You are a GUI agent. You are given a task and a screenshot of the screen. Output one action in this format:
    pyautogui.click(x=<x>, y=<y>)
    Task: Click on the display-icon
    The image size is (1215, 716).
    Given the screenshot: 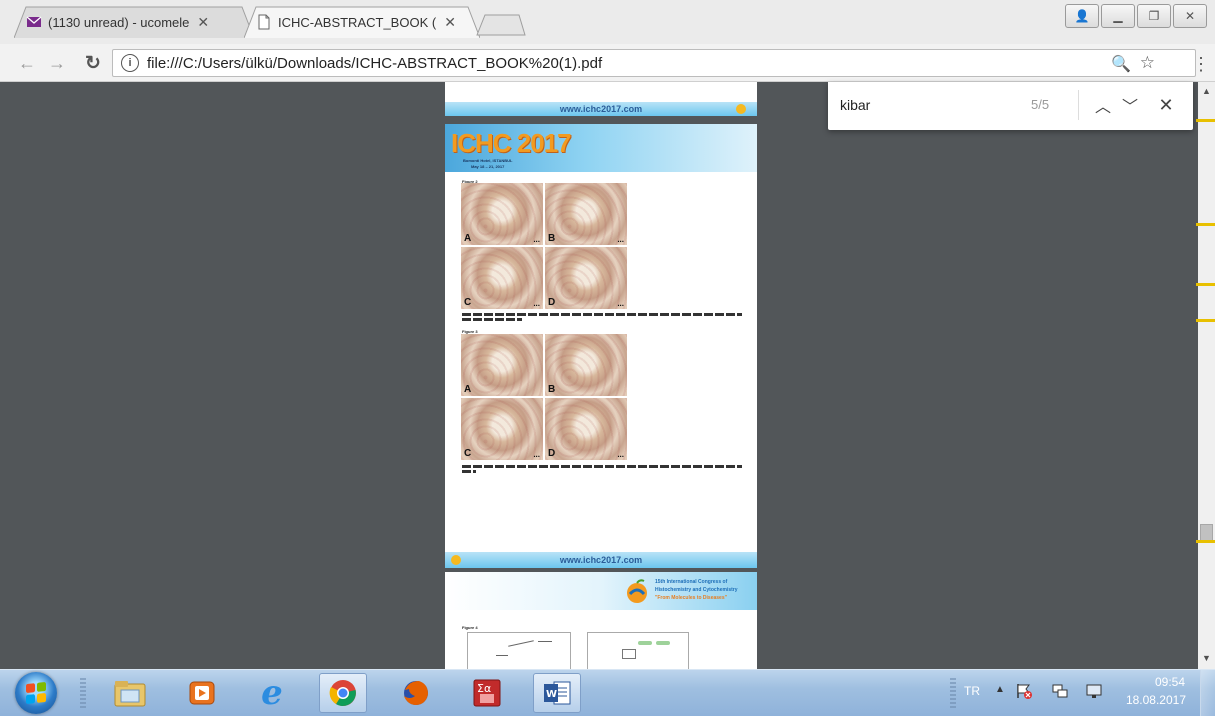 What is the action you would take?
    pyautogui.click(x=1094, y=691)
    